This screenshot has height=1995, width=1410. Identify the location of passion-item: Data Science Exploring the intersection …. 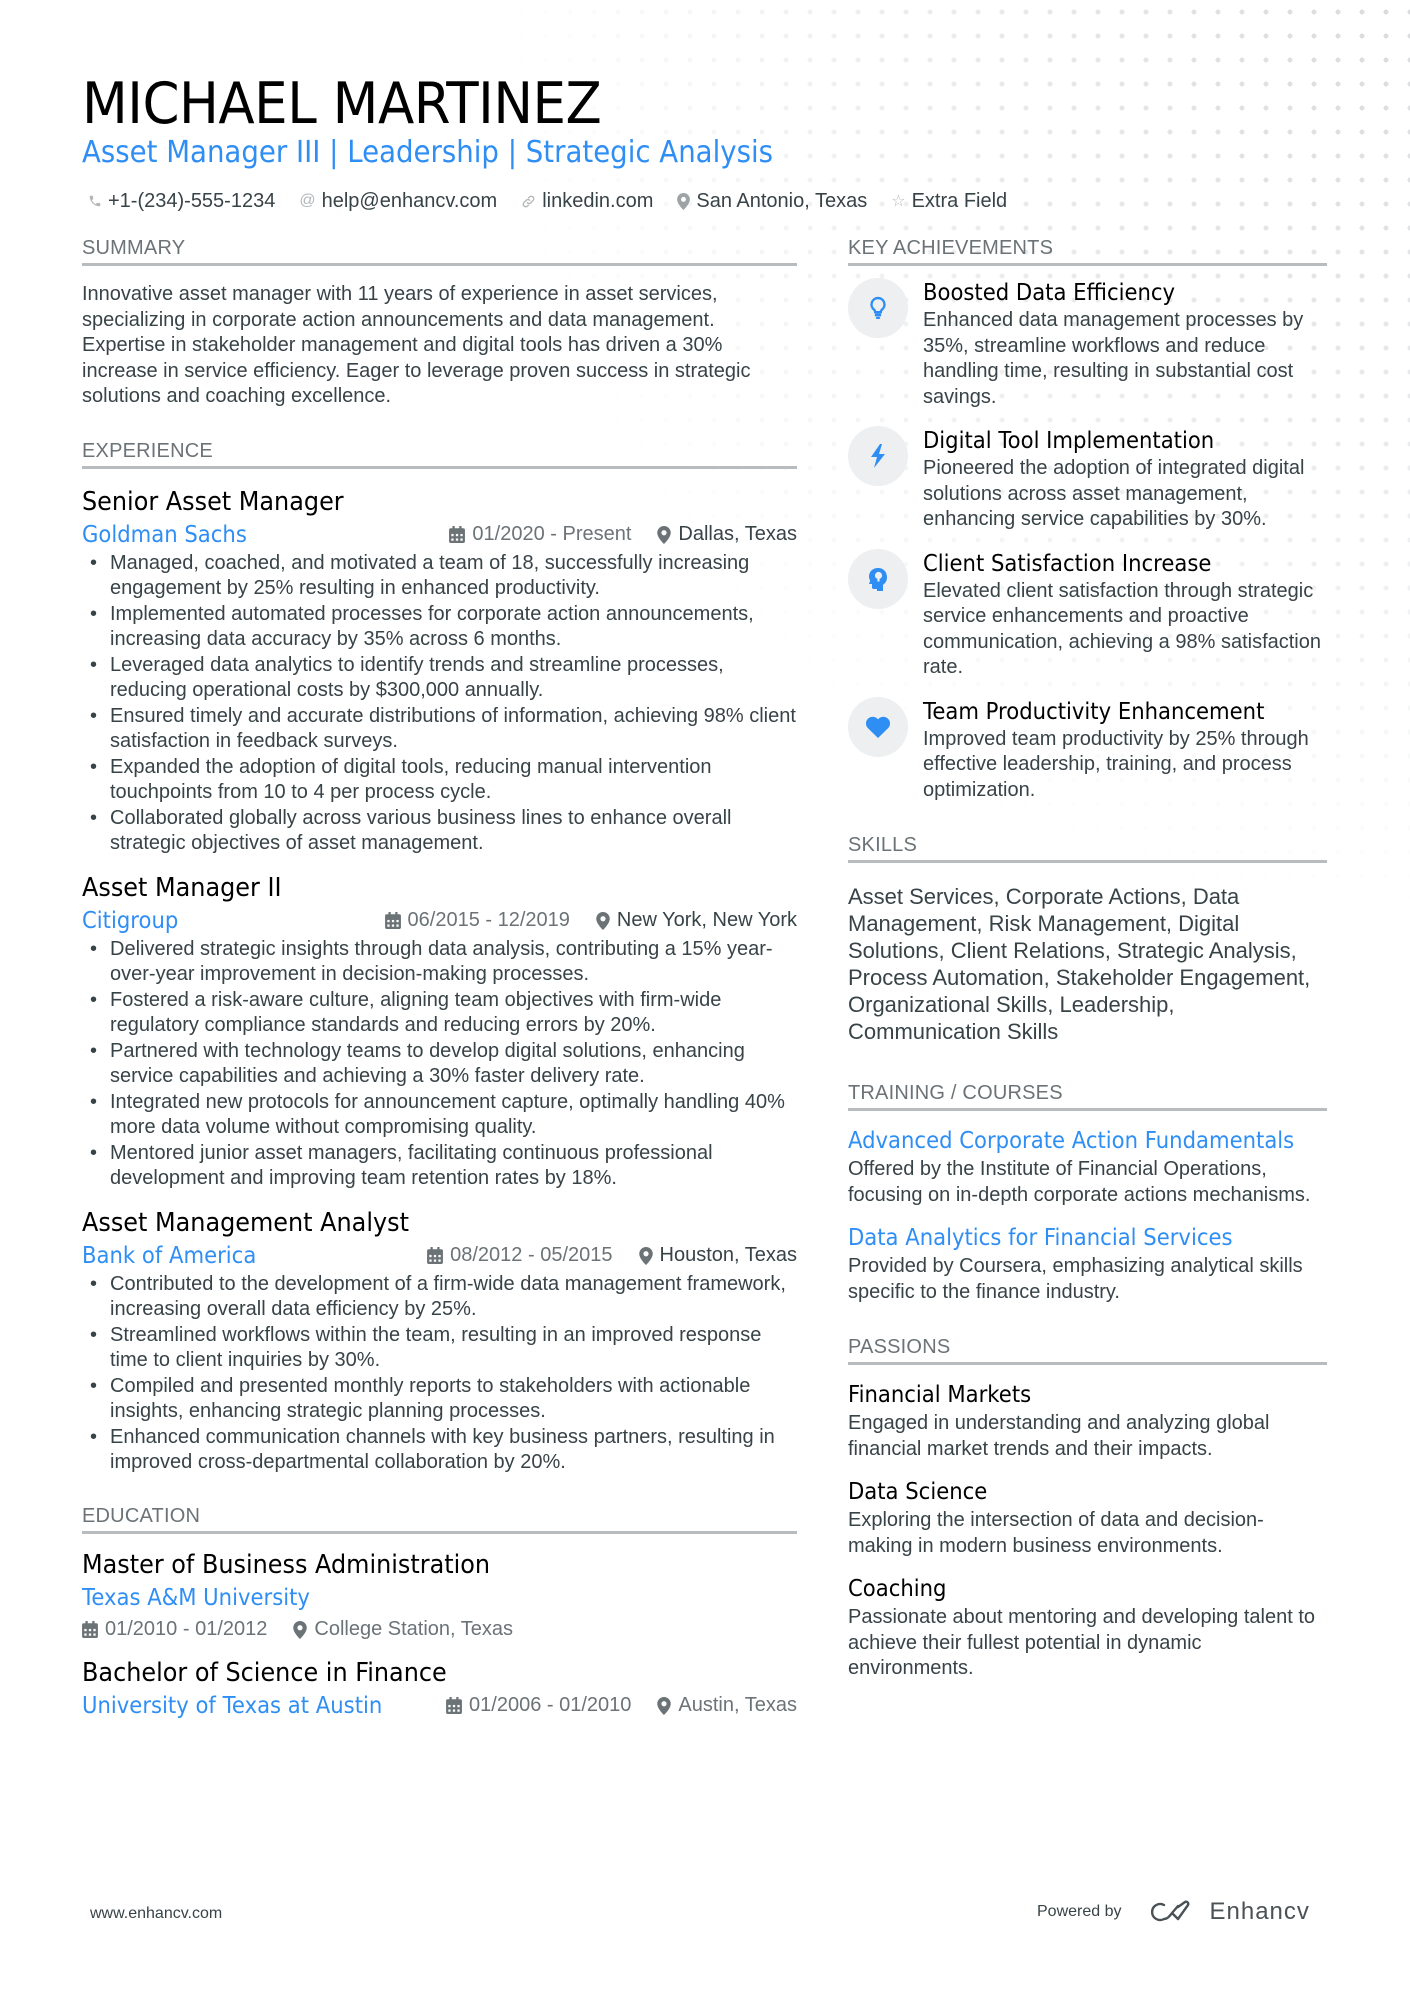
(1087, 1517).